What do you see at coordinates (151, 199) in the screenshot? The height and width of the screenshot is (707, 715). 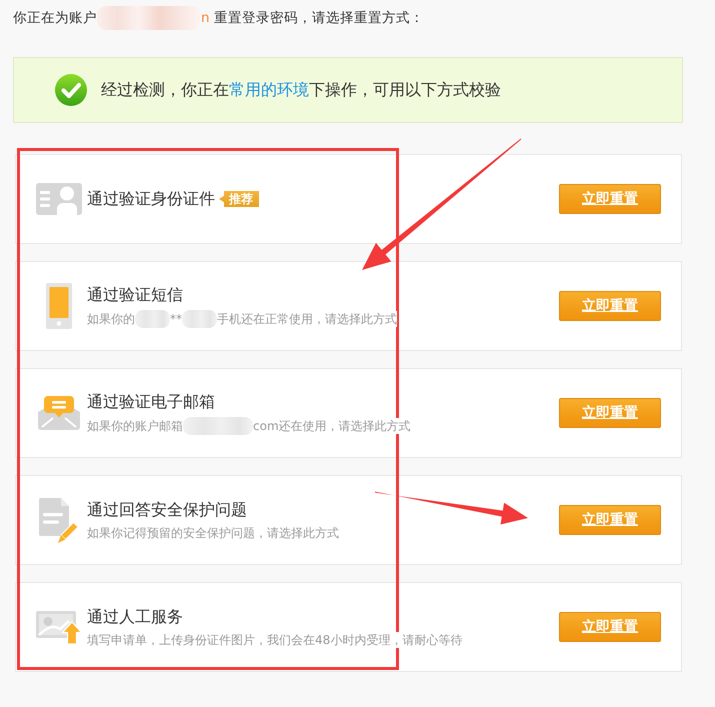 I see `method-title: 通过验证身份证件` at bounding box center [151, 199].